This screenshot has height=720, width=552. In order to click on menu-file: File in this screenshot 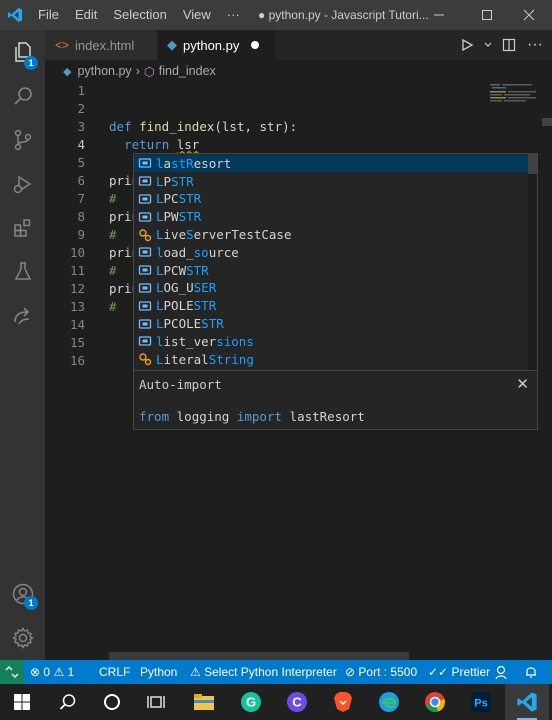, I will do `click(48, 15)`.